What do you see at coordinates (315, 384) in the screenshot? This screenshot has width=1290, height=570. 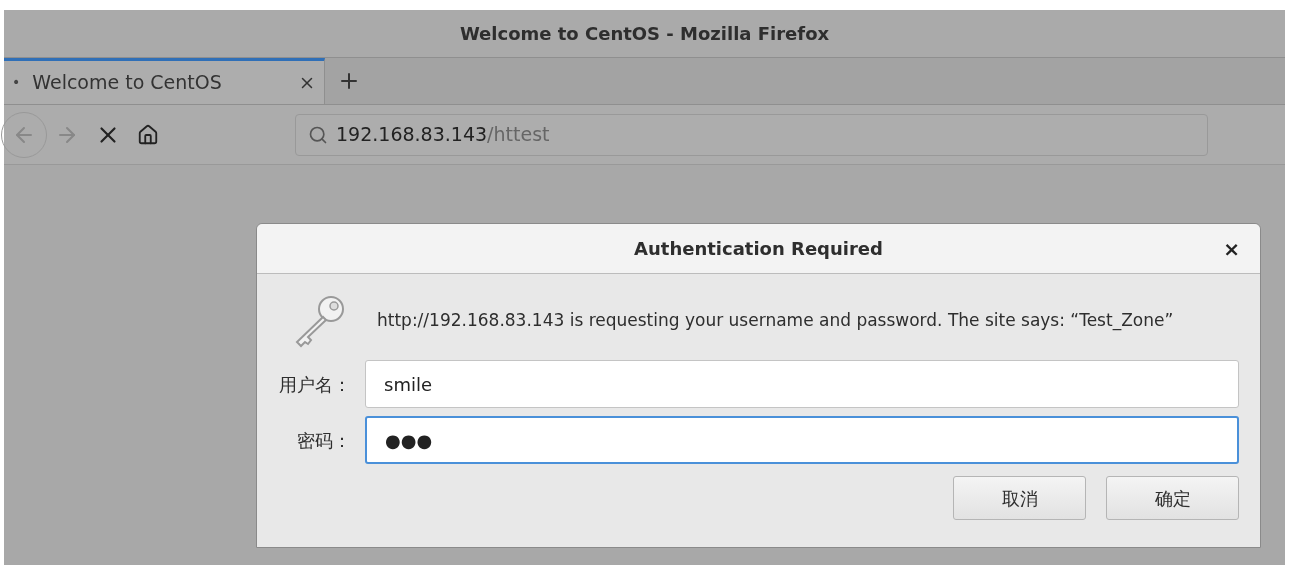 I see `field-label: 用户名：` at bounding box center [315, 384].